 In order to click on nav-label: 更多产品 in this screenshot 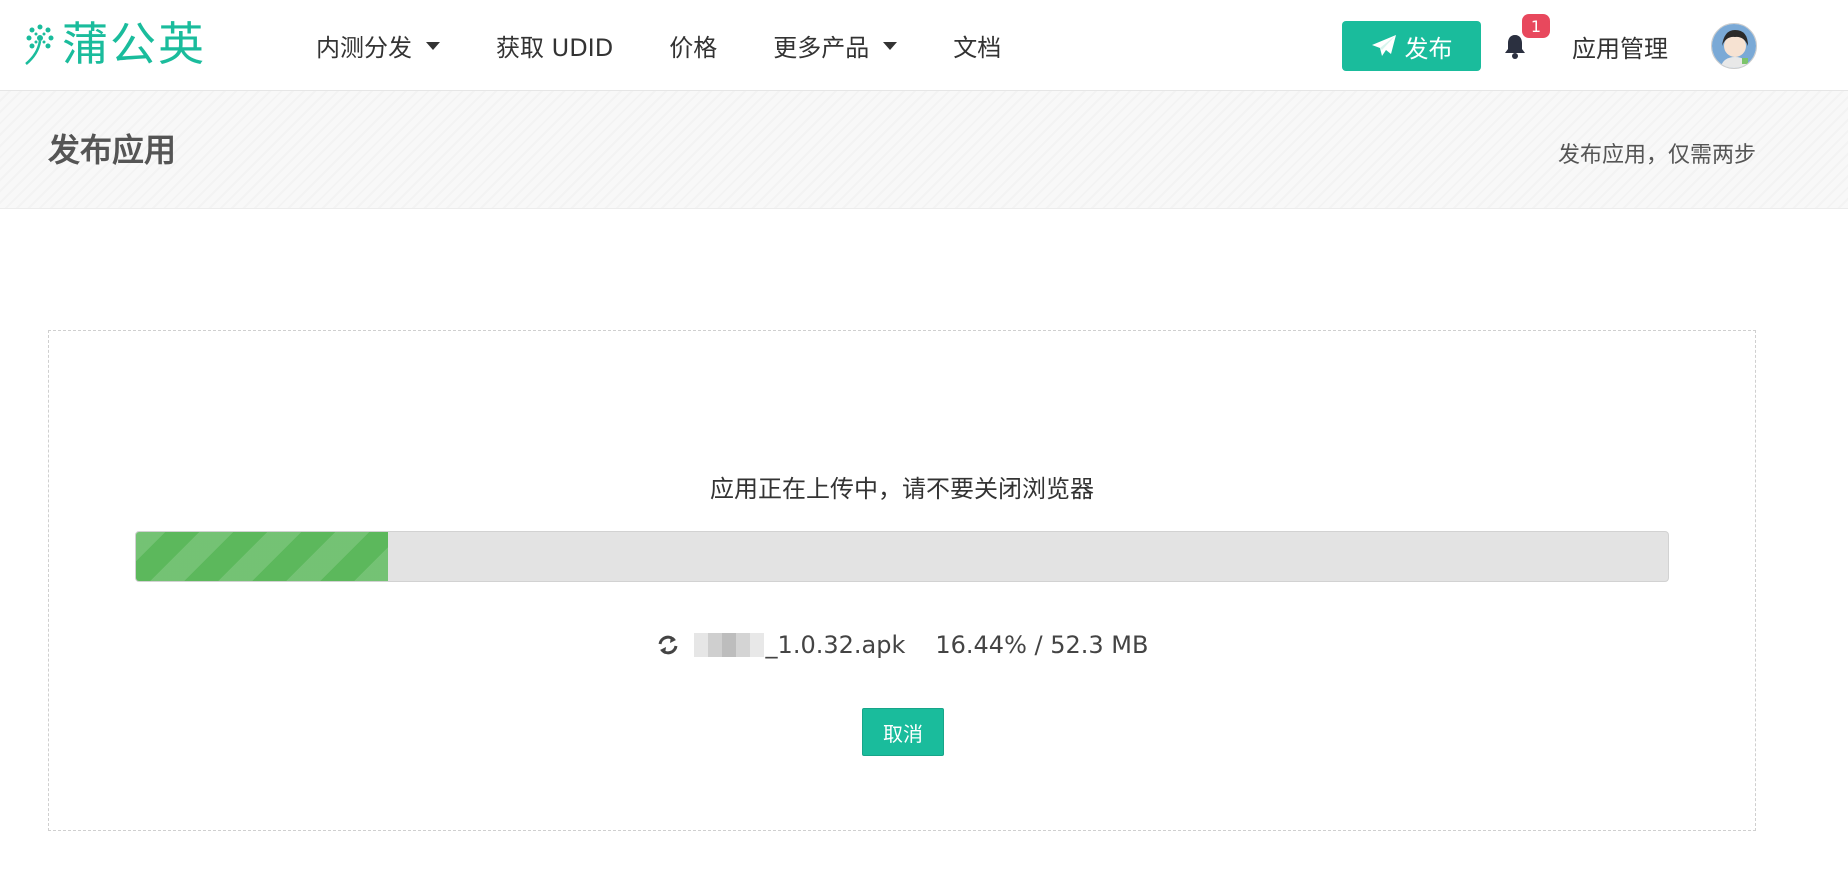, I will do `click(821, 47)`.